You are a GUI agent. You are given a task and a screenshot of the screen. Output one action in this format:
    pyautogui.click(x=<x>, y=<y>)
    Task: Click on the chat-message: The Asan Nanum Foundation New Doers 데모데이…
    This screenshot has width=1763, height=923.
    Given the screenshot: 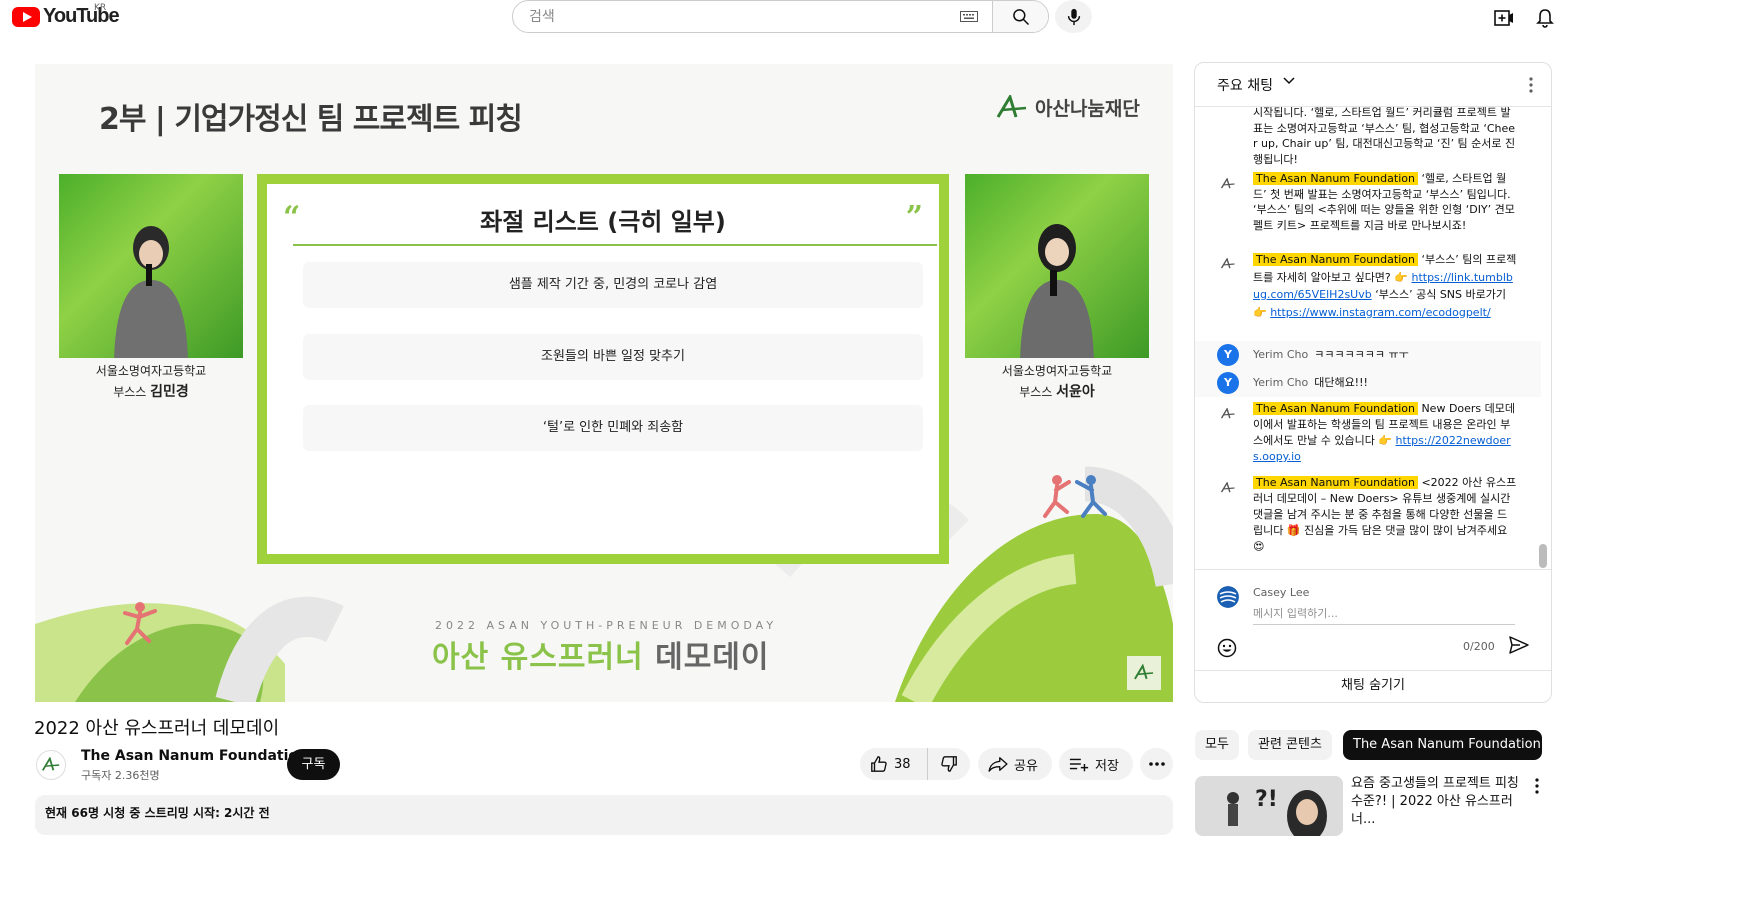 What is the action you would take?
    pyautogui.click(x=1368, y=436)
    